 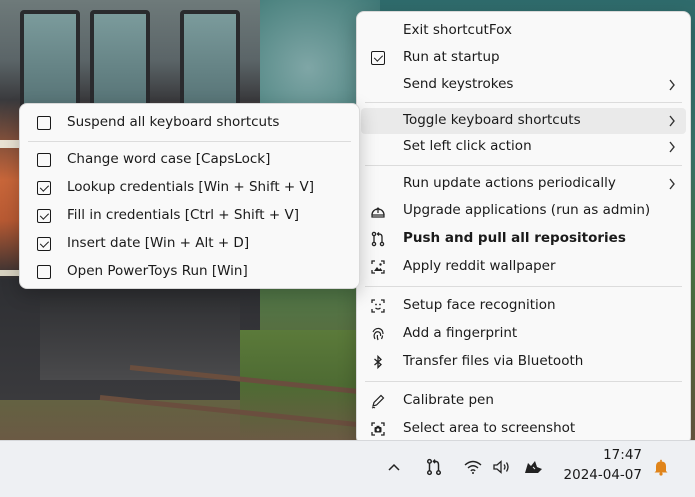 What do you see at coordinates (523, 401) in the screenshot?
I see `menu-item-calibrate-pen: Calibrate pen` at bounding box center [523, 401].